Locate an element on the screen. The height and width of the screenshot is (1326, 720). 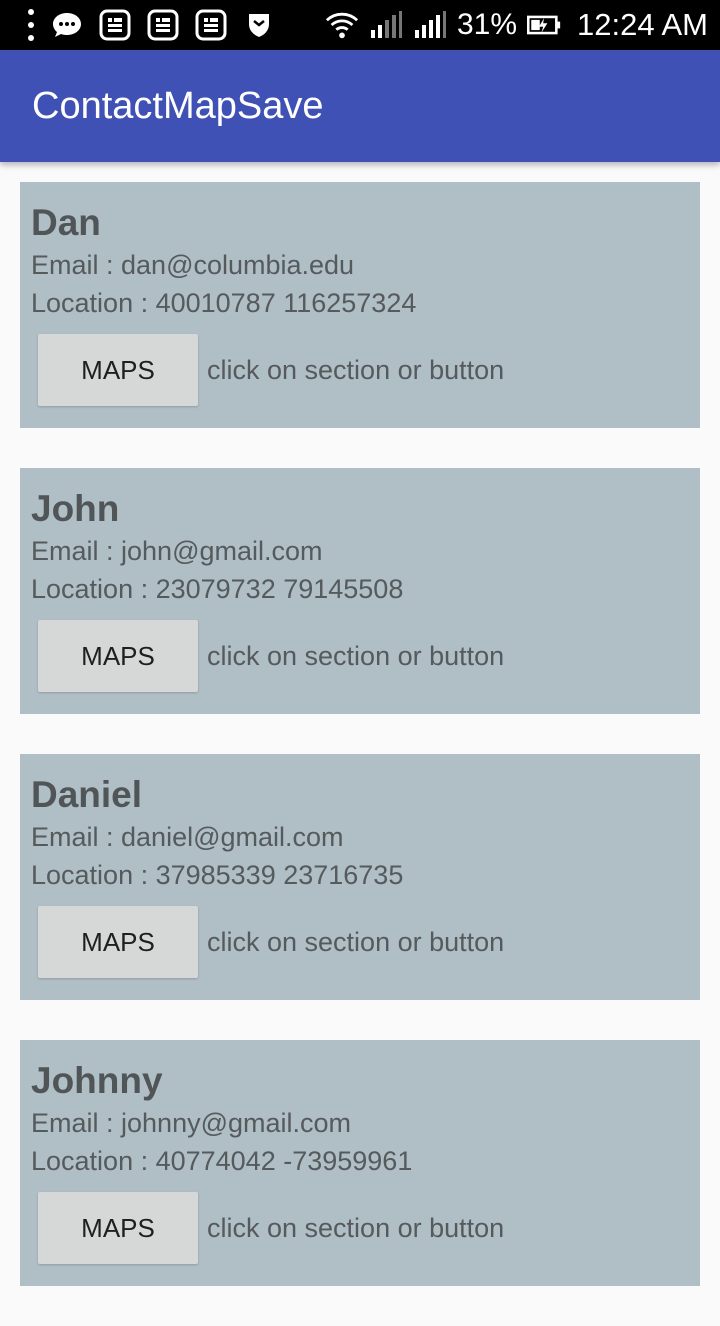
contact-name: John is located at coordinates (75, 508).